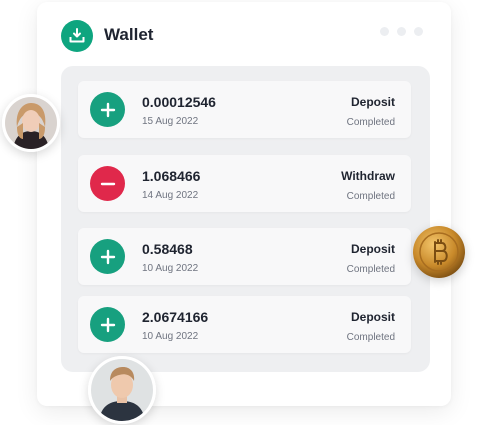  Describe the element at coordinates (175, 317) in the screenshot. I see `transaction-amount: 2.0674166` at that location.